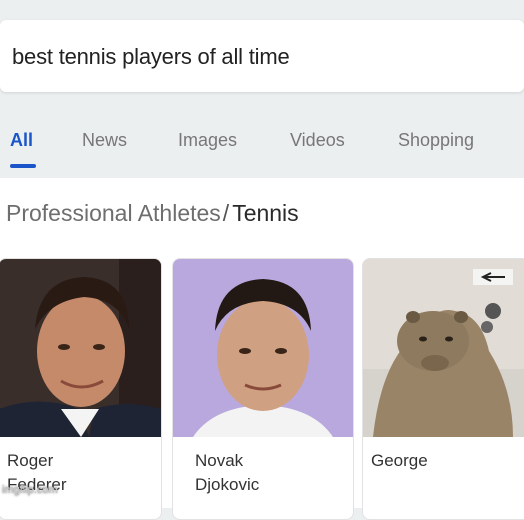 Image resolution: width=524 pixels, height=520 pixels. What do you see at coordinates (317, 140) in the screenshot?
I see `tab-videos: Videos` at bounding box center [317, 140].